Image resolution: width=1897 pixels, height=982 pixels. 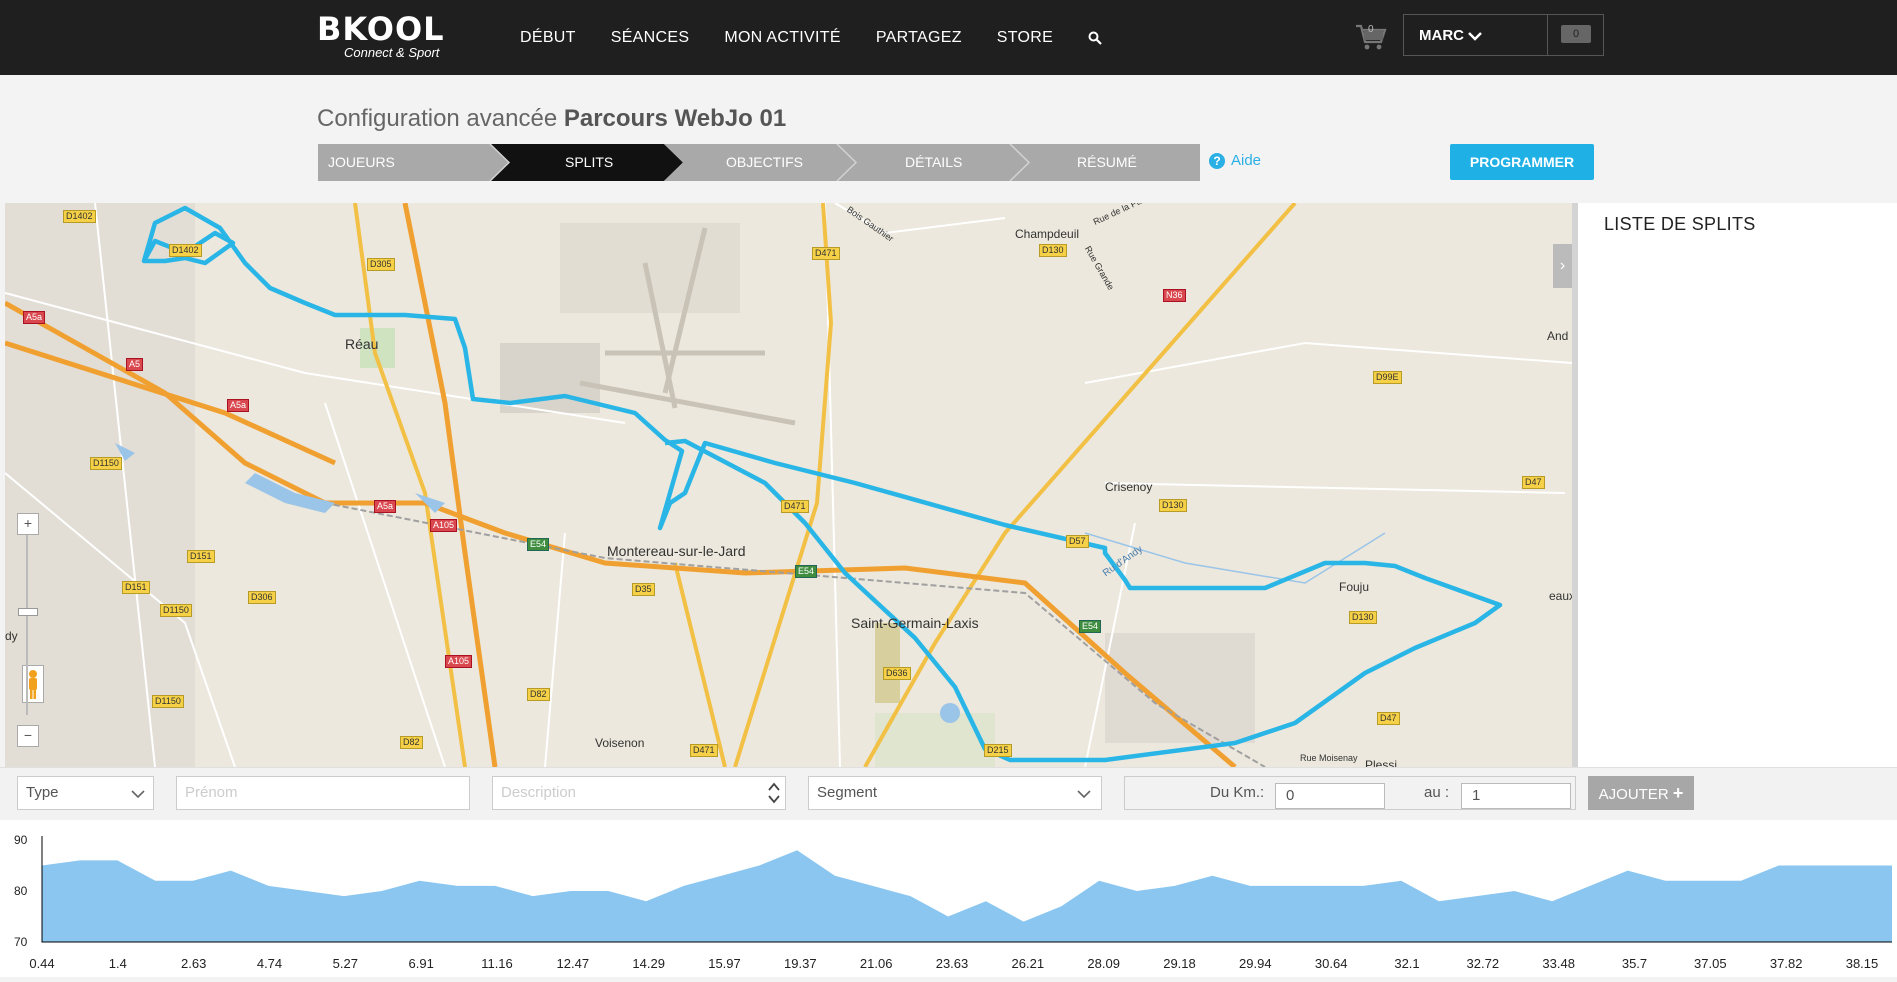 I want to click on page-title-prefix: Configuration avancée, so click(x=437, y=118).